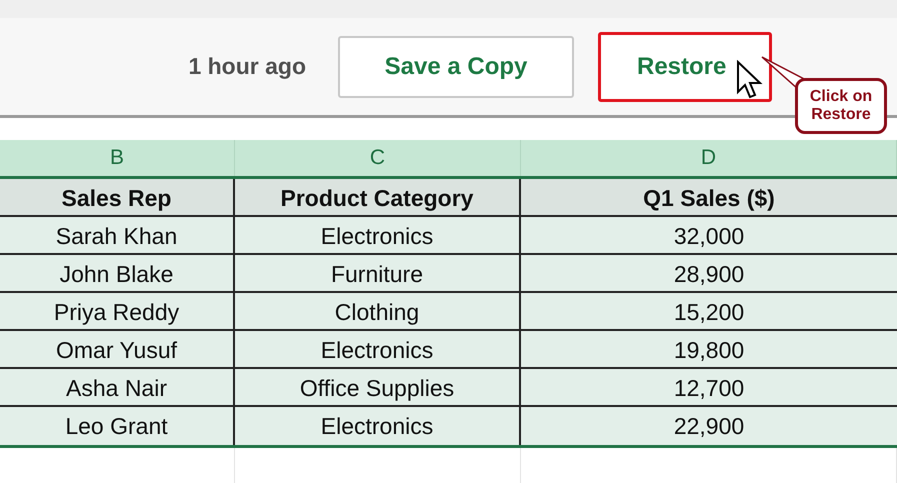  Describe the element at coordinates (378, 388) in the screenshot. I see `table-cell: Office Supplies` at that location.